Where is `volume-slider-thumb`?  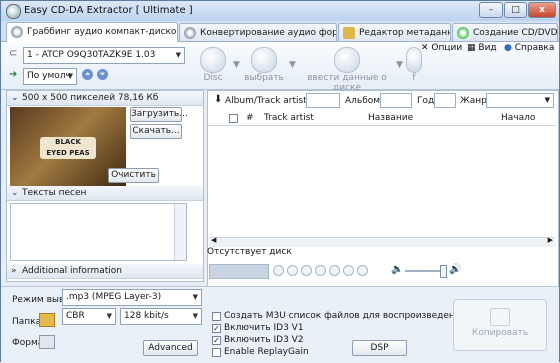 volume-slider-thumb is located at coordinates (443, 271).